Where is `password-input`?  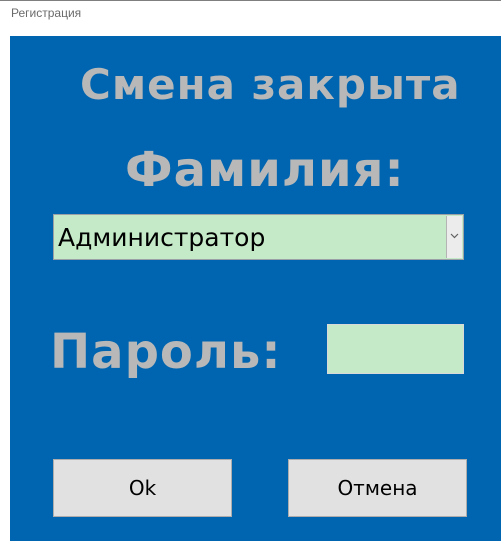 password-input is located at coordinates (395, 349).